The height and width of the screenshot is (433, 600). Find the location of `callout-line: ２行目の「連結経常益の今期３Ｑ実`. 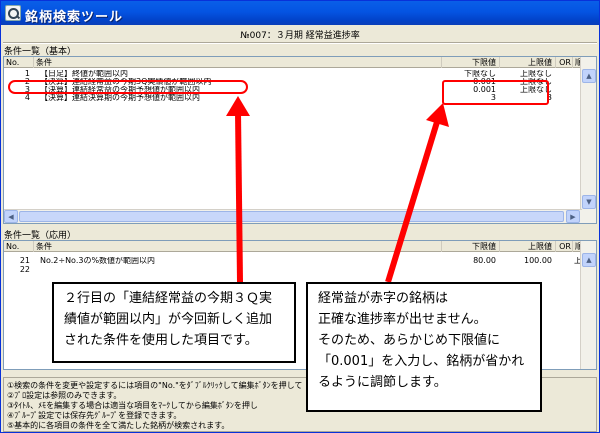

callout-line: ２行目の「連結経常益の今期３Ｑ実 is located at coordinates (168, 298).